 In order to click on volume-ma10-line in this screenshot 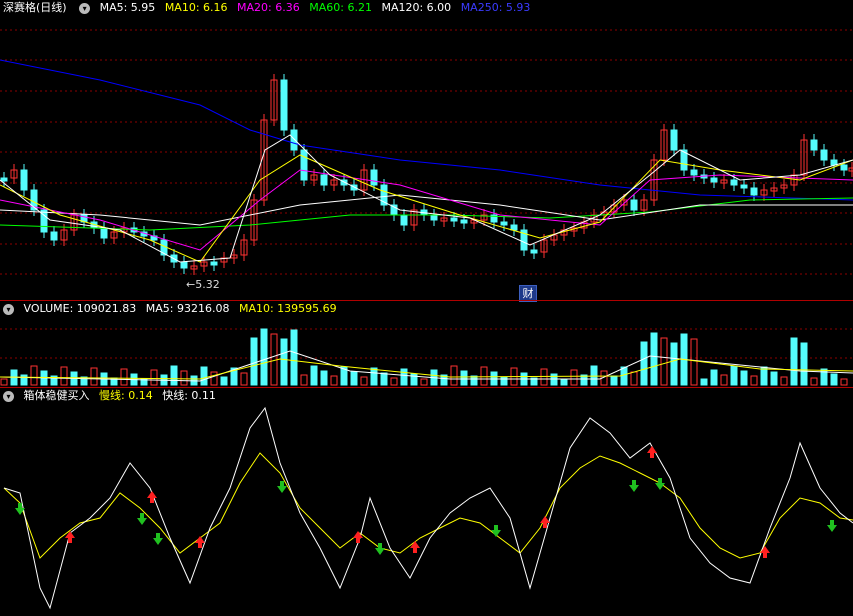, I will do `click(426, 369)`.